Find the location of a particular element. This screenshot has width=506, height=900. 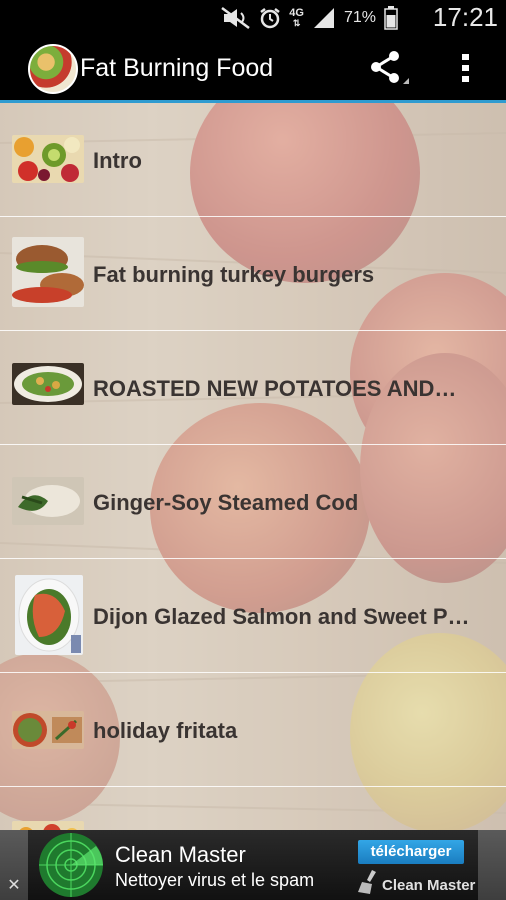

steamed-cod-thumbnail is located at coordinates (48, 501).